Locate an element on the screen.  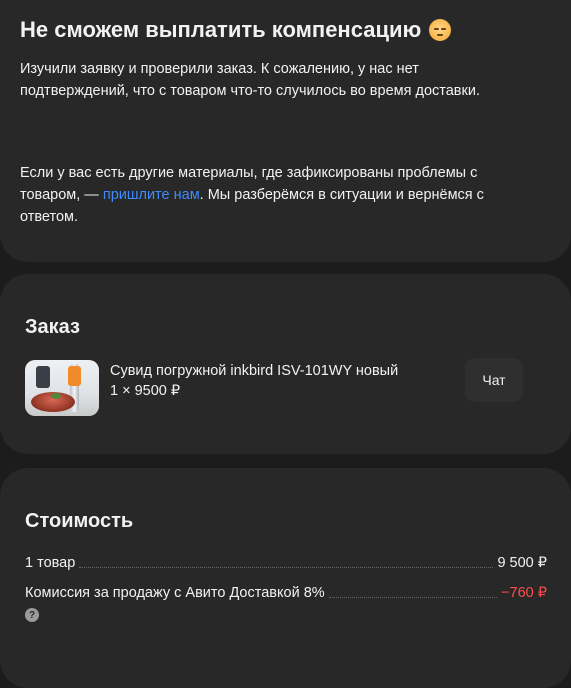
question-help-icon: ? is located at coordinates (32, 615).